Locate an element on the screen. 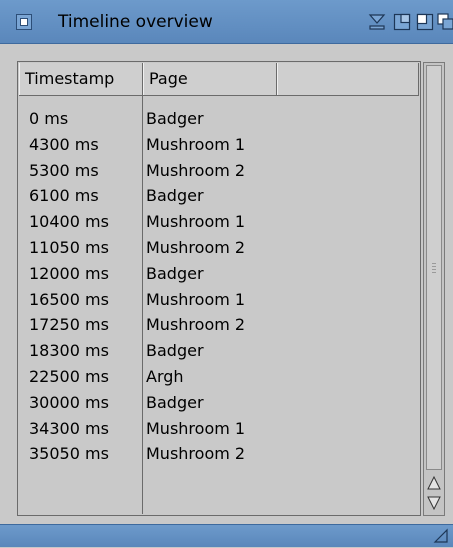 The width and height of the screenshot is (453, 548). timestamp-cell: 10400 ms is located at coordinates (69, 222).